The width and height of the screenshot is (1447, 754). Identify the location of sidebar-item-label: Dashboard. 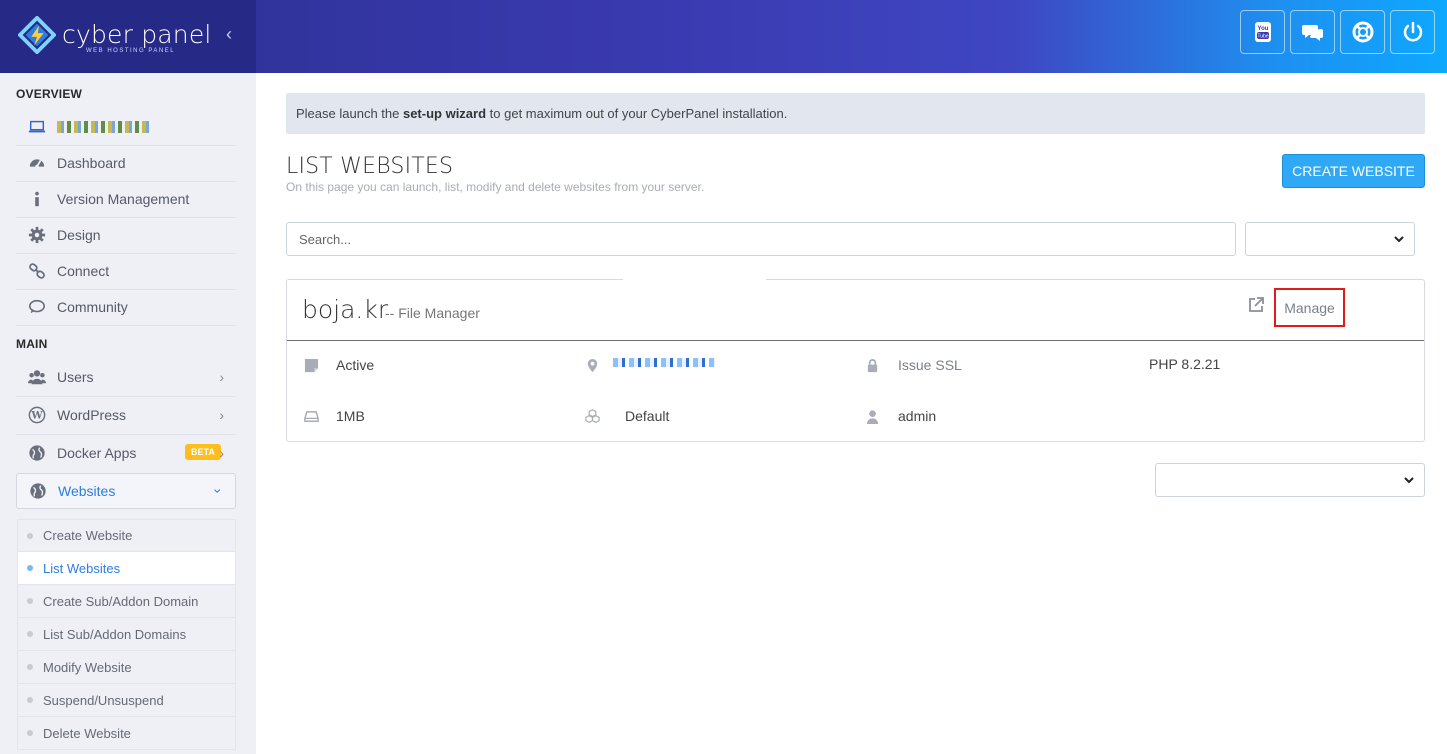
(91, 163).